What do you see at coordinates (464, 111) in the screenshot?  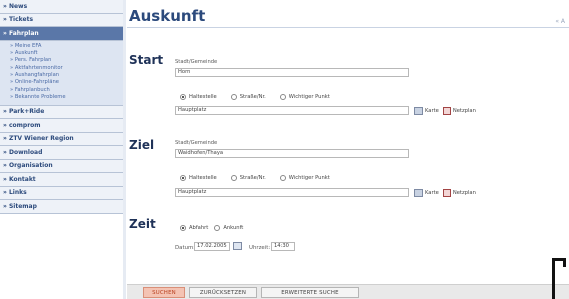 I see `start-netplan-link: Netzplan` at bounding box center [464, 111].